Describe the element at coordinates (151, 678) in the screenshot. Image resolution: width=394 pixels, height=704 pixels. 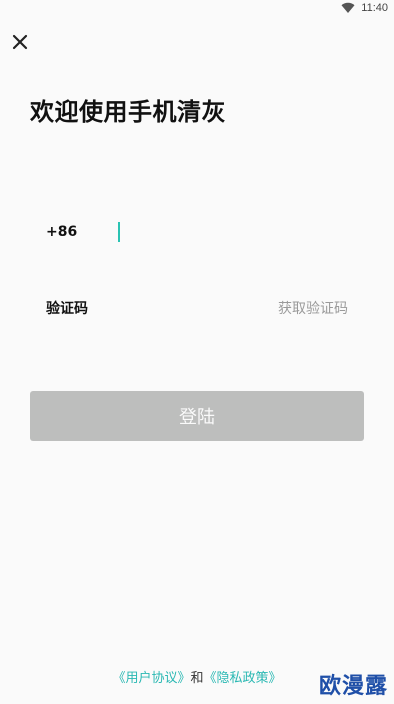
I see `user-agreement-link: 《用户协议》` at that location.